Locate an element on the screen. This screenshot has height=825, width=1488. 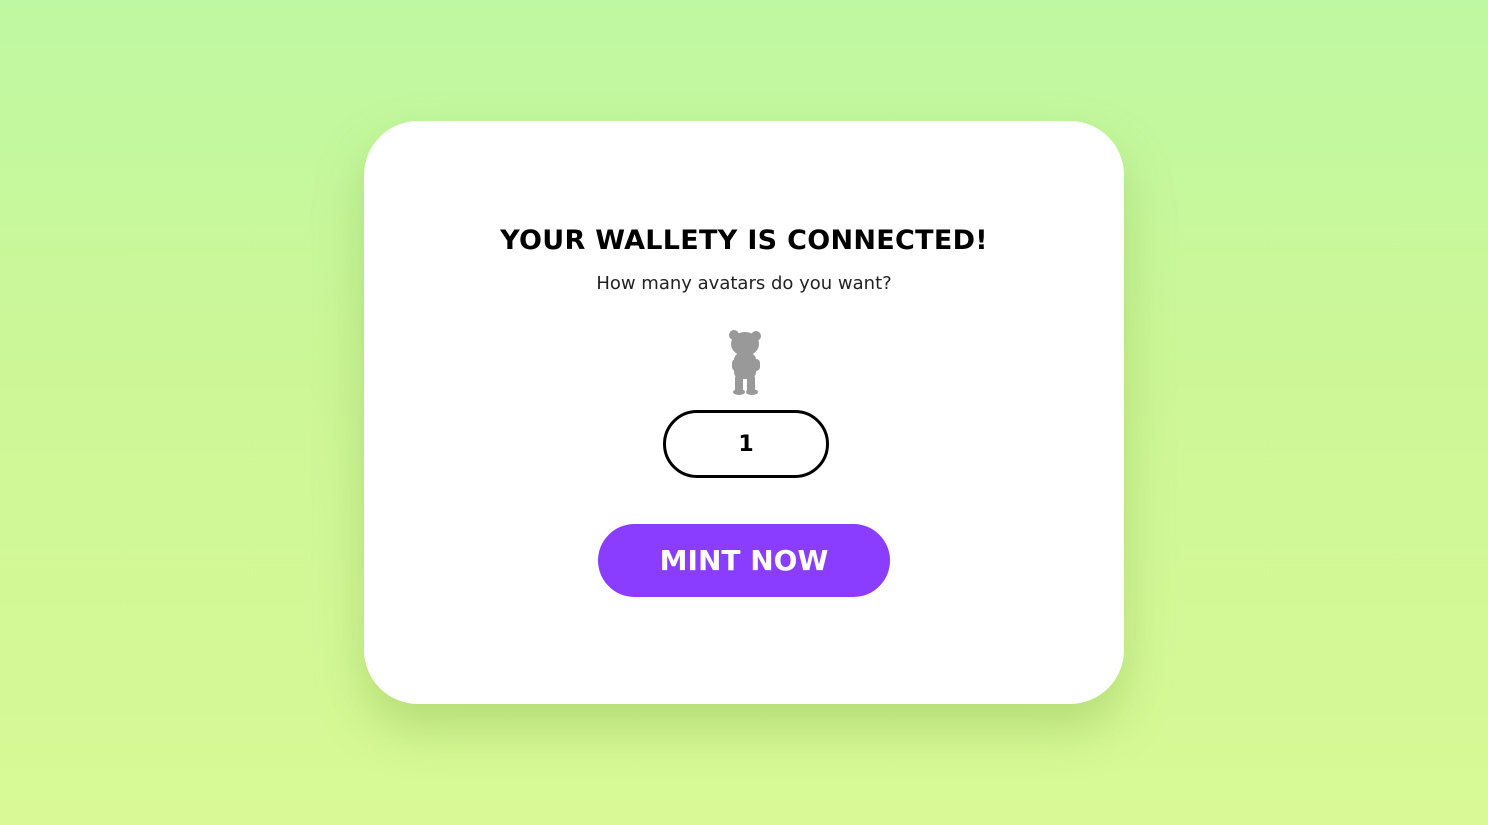
page-title: YOUR WALLETY IS CONNECTED! is located at coordinates (744, 240).